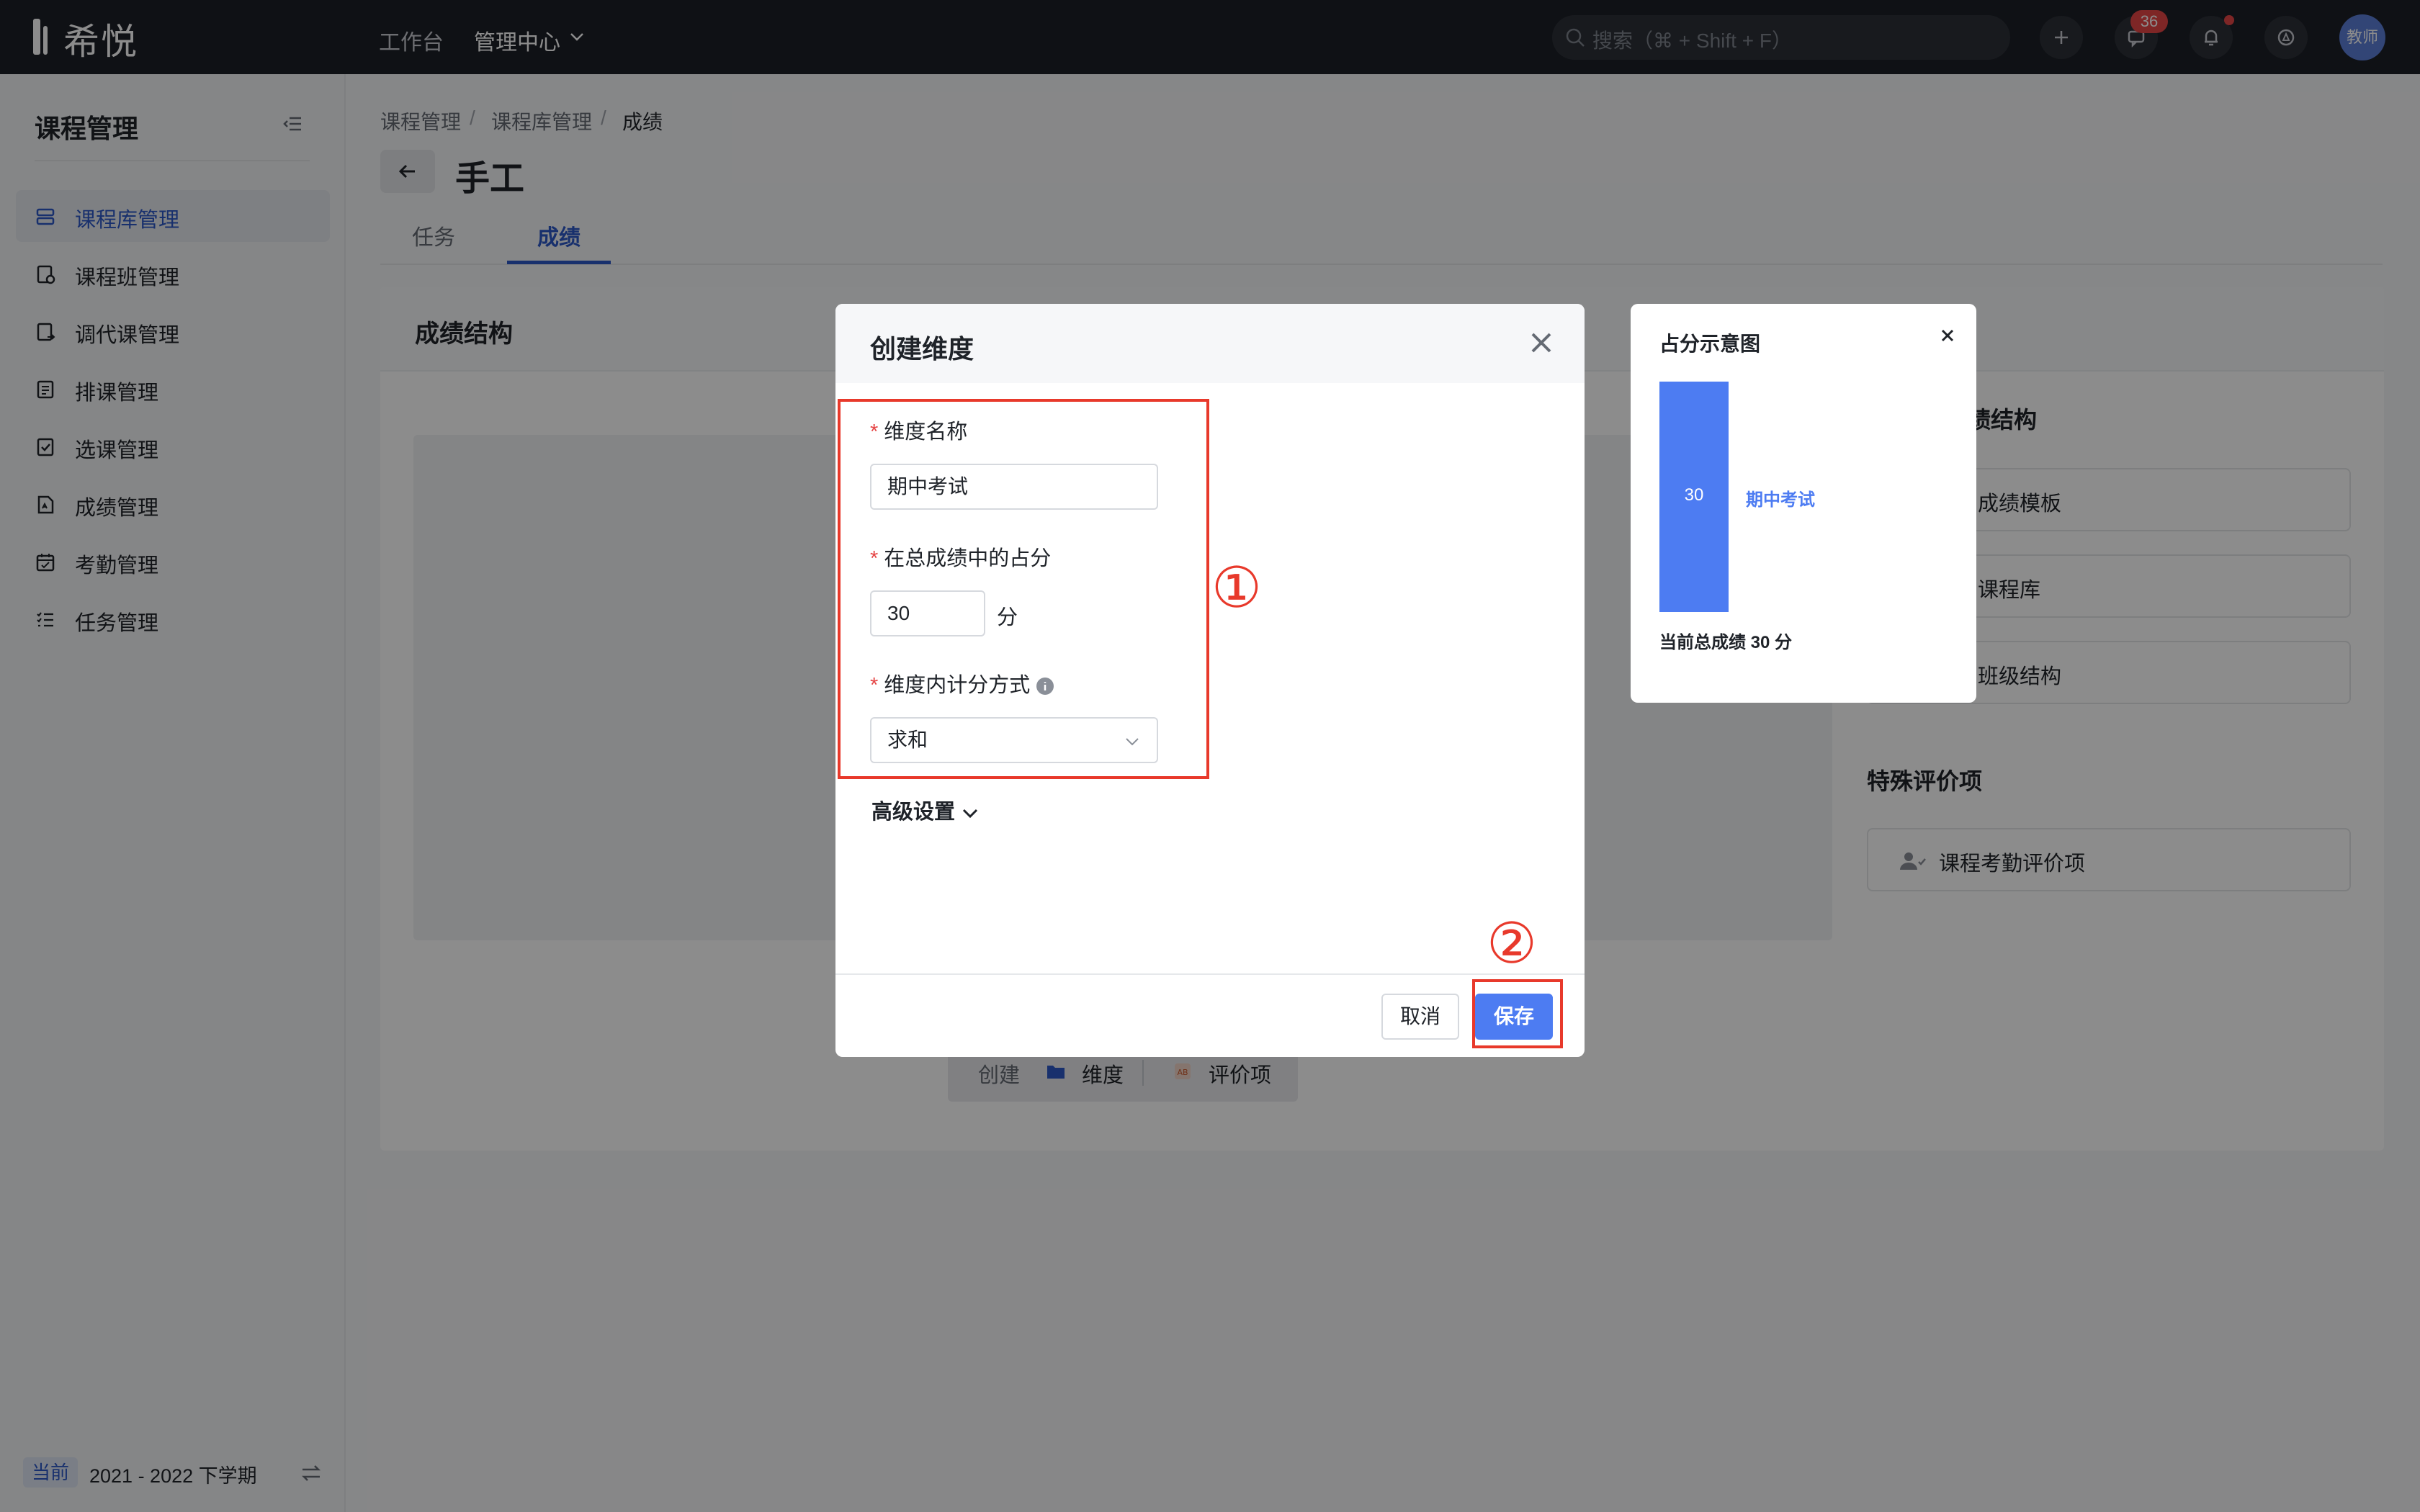  Describe the element at coordinates (1512, 943) in the screenshot. I see `annotation-number-2: ②` at that location.